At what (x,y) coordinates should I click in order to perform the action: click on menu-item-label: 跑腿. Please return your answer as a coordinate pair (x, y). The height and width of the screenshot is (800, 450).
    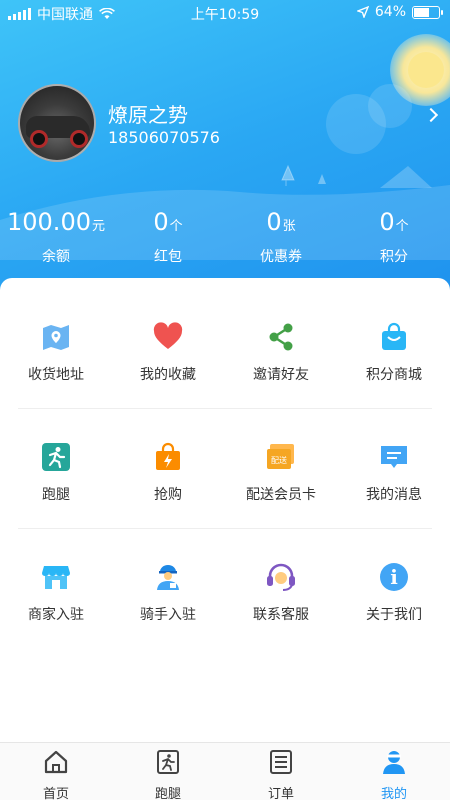
    Looking at the image, I should click on (56, 495).